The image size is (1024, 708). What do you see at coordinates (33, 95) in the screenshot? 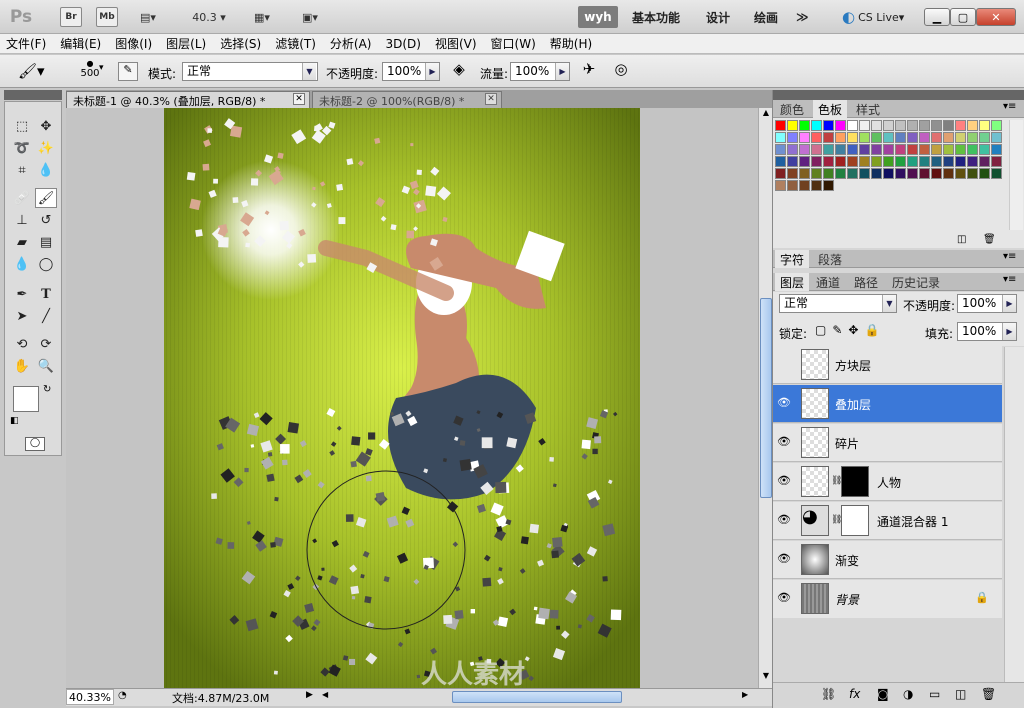
I see `tools-panel-header` at bounding box center [33, 95].